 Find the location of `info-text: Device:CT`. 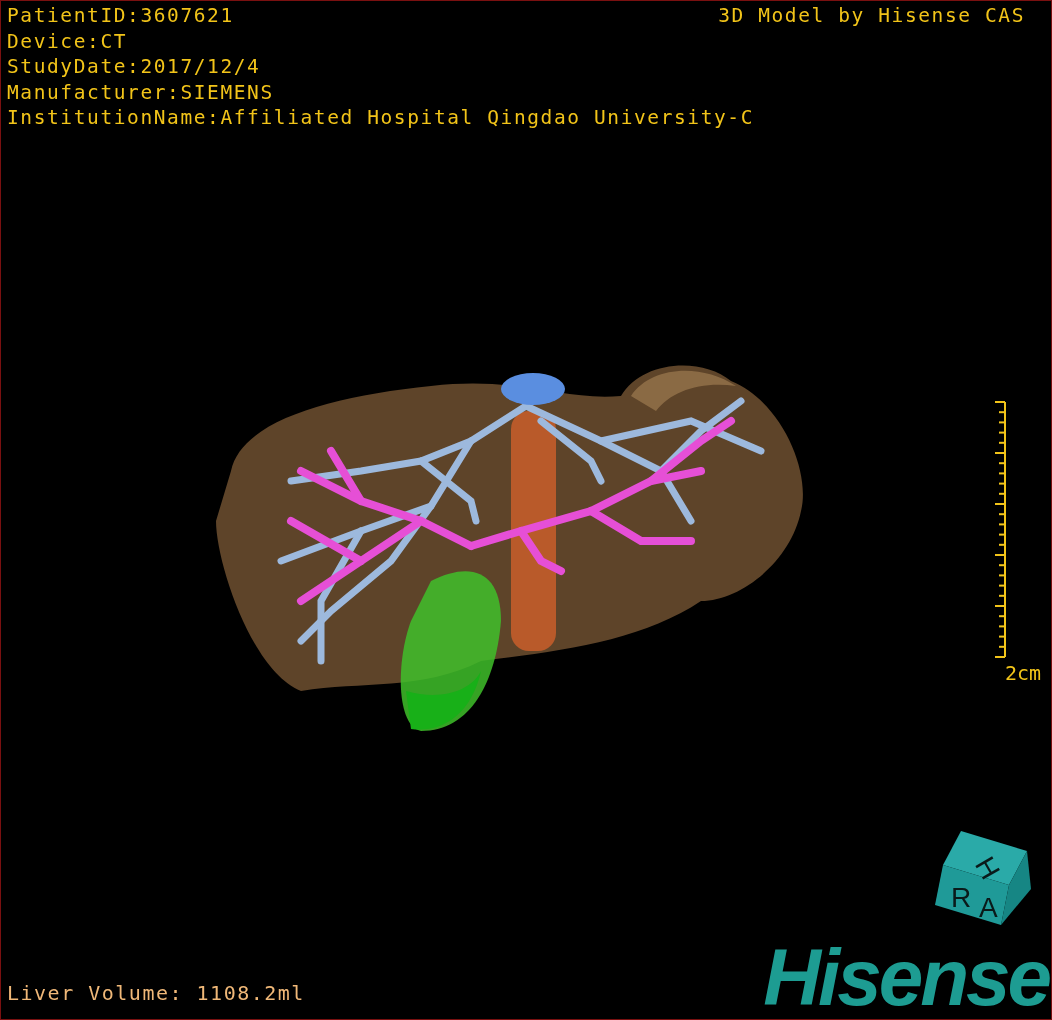

info-text: Device:CT is located at coordinates (68, 41).